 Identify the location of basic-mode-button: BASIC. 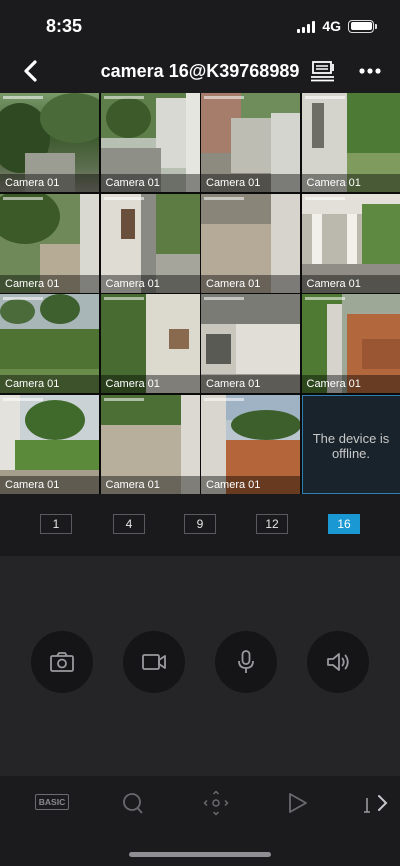
(52, 803).